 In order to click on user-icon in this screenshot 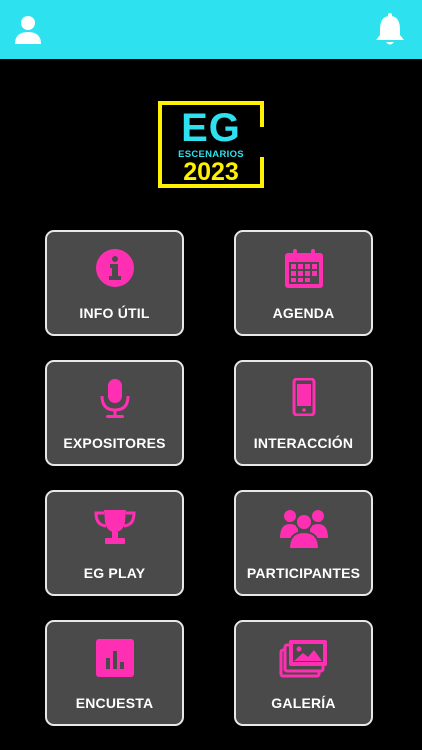, I will do `click(28, 30)`.